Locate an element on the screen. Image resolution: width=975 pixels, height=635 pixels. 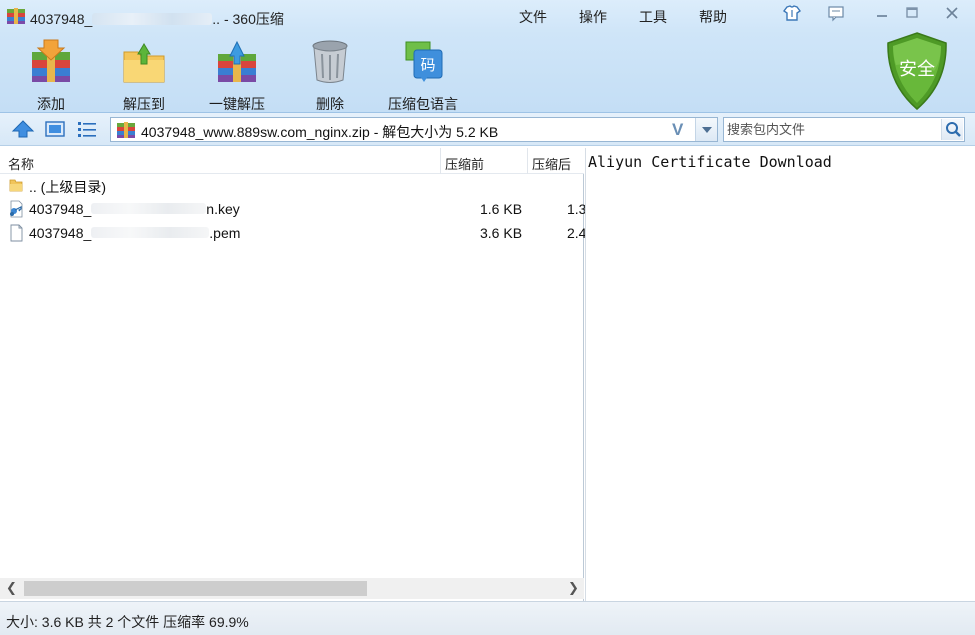
close-icon is located at coordinates (952, 13).